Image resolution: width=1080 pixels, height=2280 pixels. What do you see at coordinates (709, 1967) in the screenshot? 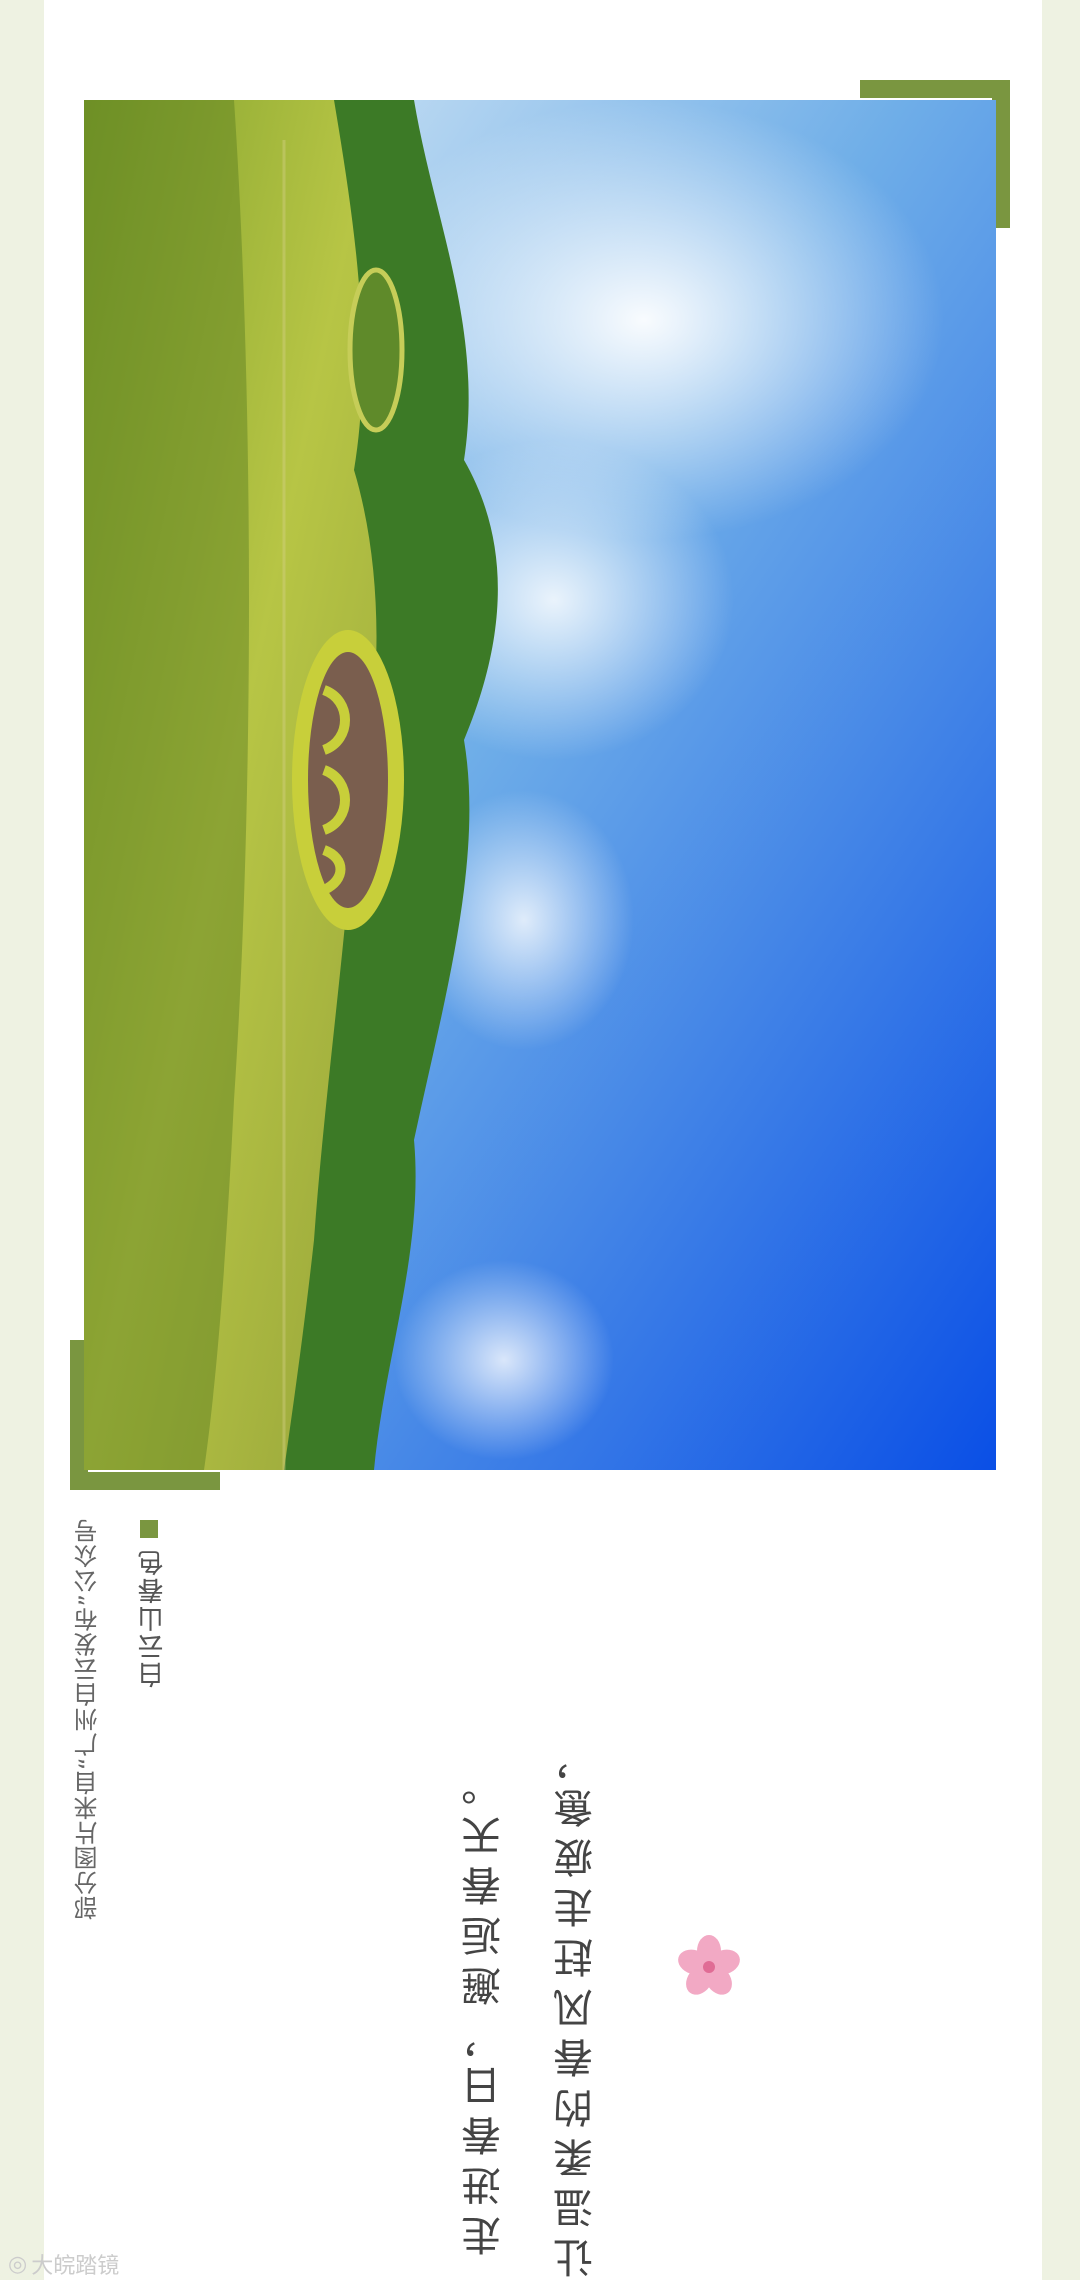
I see `pink-flower-icon` at bounding box center [709, 1967].